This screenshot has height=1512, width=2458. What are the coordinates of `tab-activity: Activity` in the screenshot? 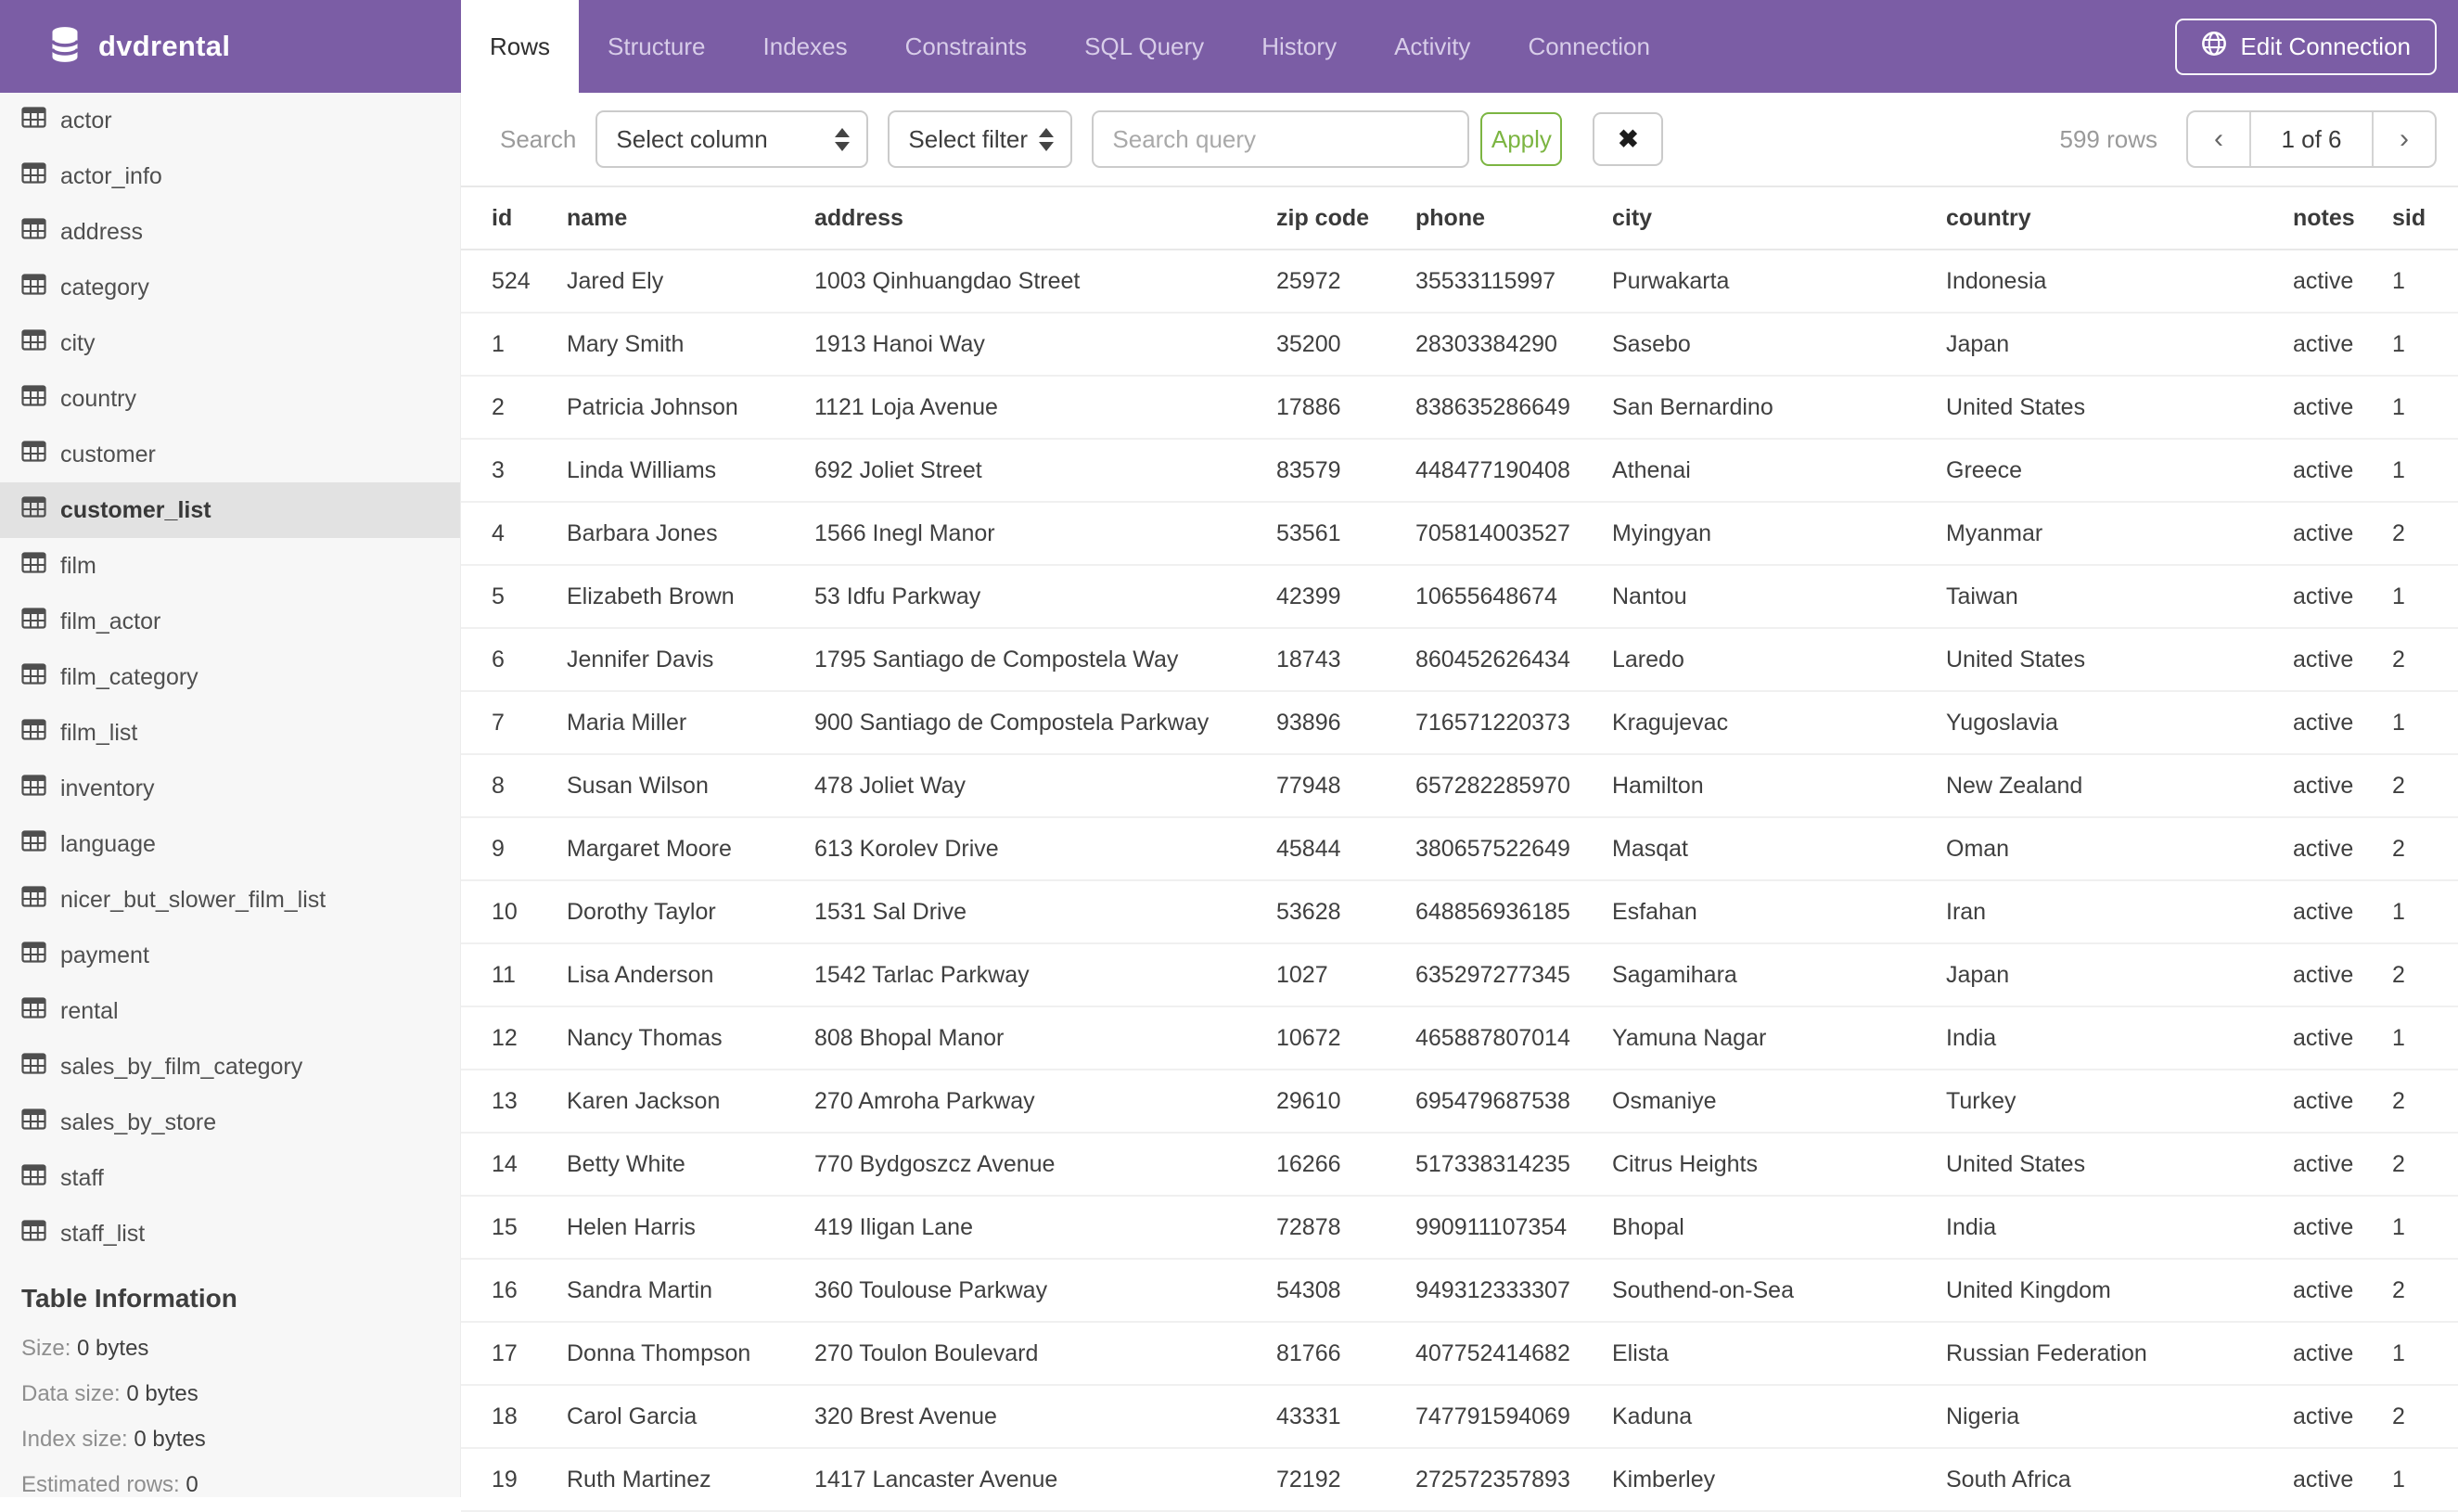 It's located at (1432, 47).